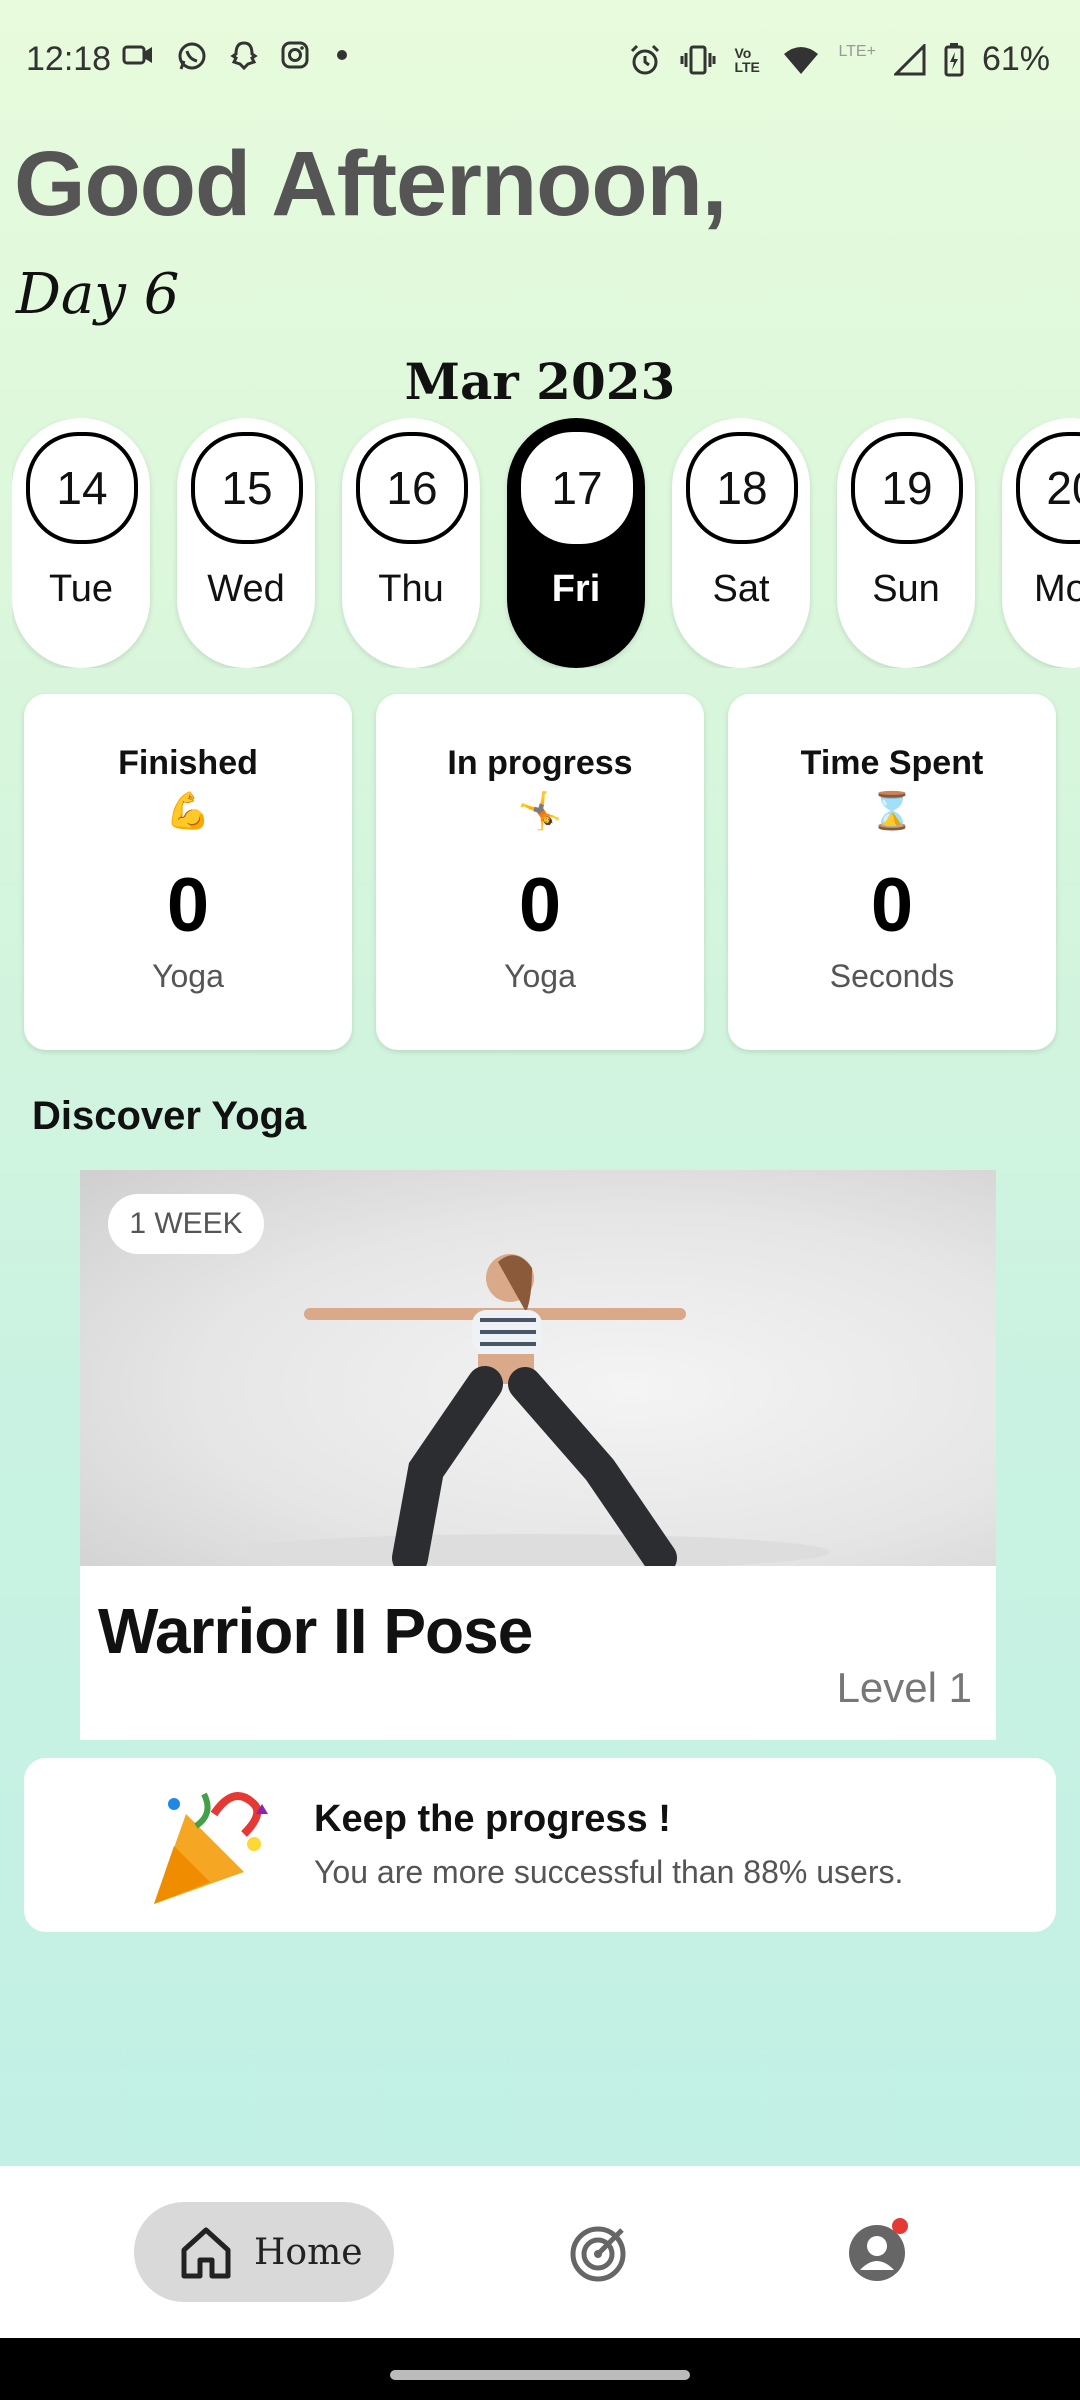 The height and width of the screenshot is (2400, 1080). I want to click on stat-card-time-spent: Time Spent ⌛ 0 Seconds, so click(892, 872).